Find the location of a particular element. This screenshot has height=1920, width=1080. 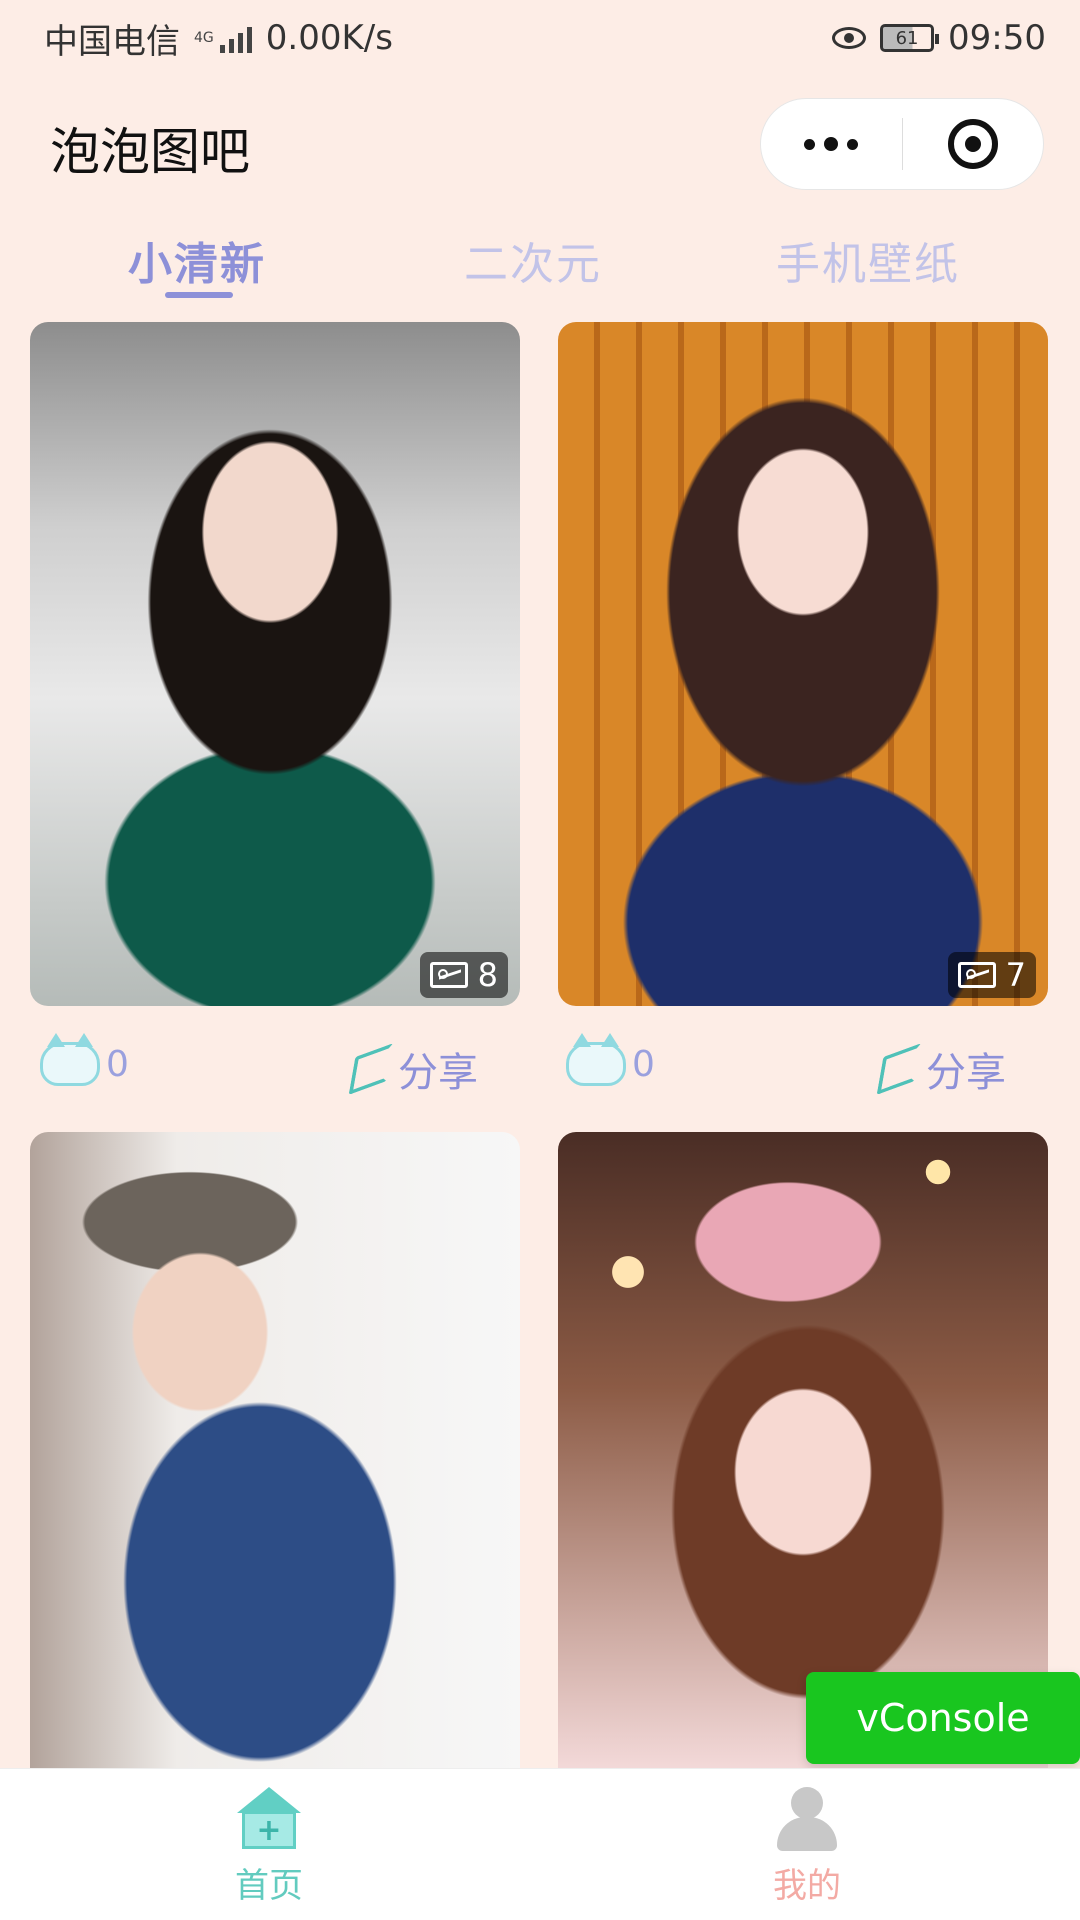

category-tabs: 小清新 二次元 手机壁纸 is located at coordinates (540, 260).